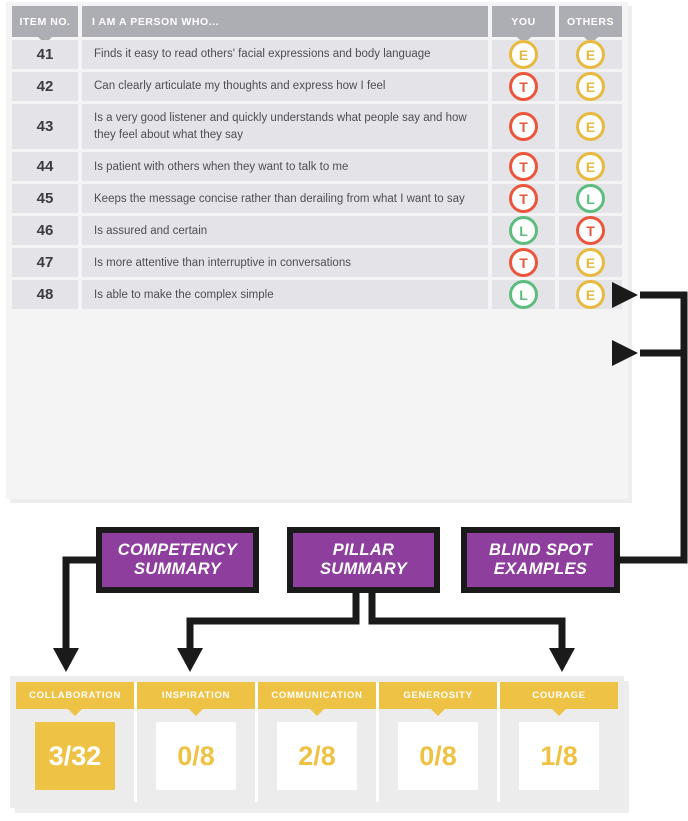 Image resolution: width=688 pixels, height=821 pixels. Describe the element at coordinates (285, 295) in the screenshot. I see `row-statement: Is able to make the complex simple` at that location.